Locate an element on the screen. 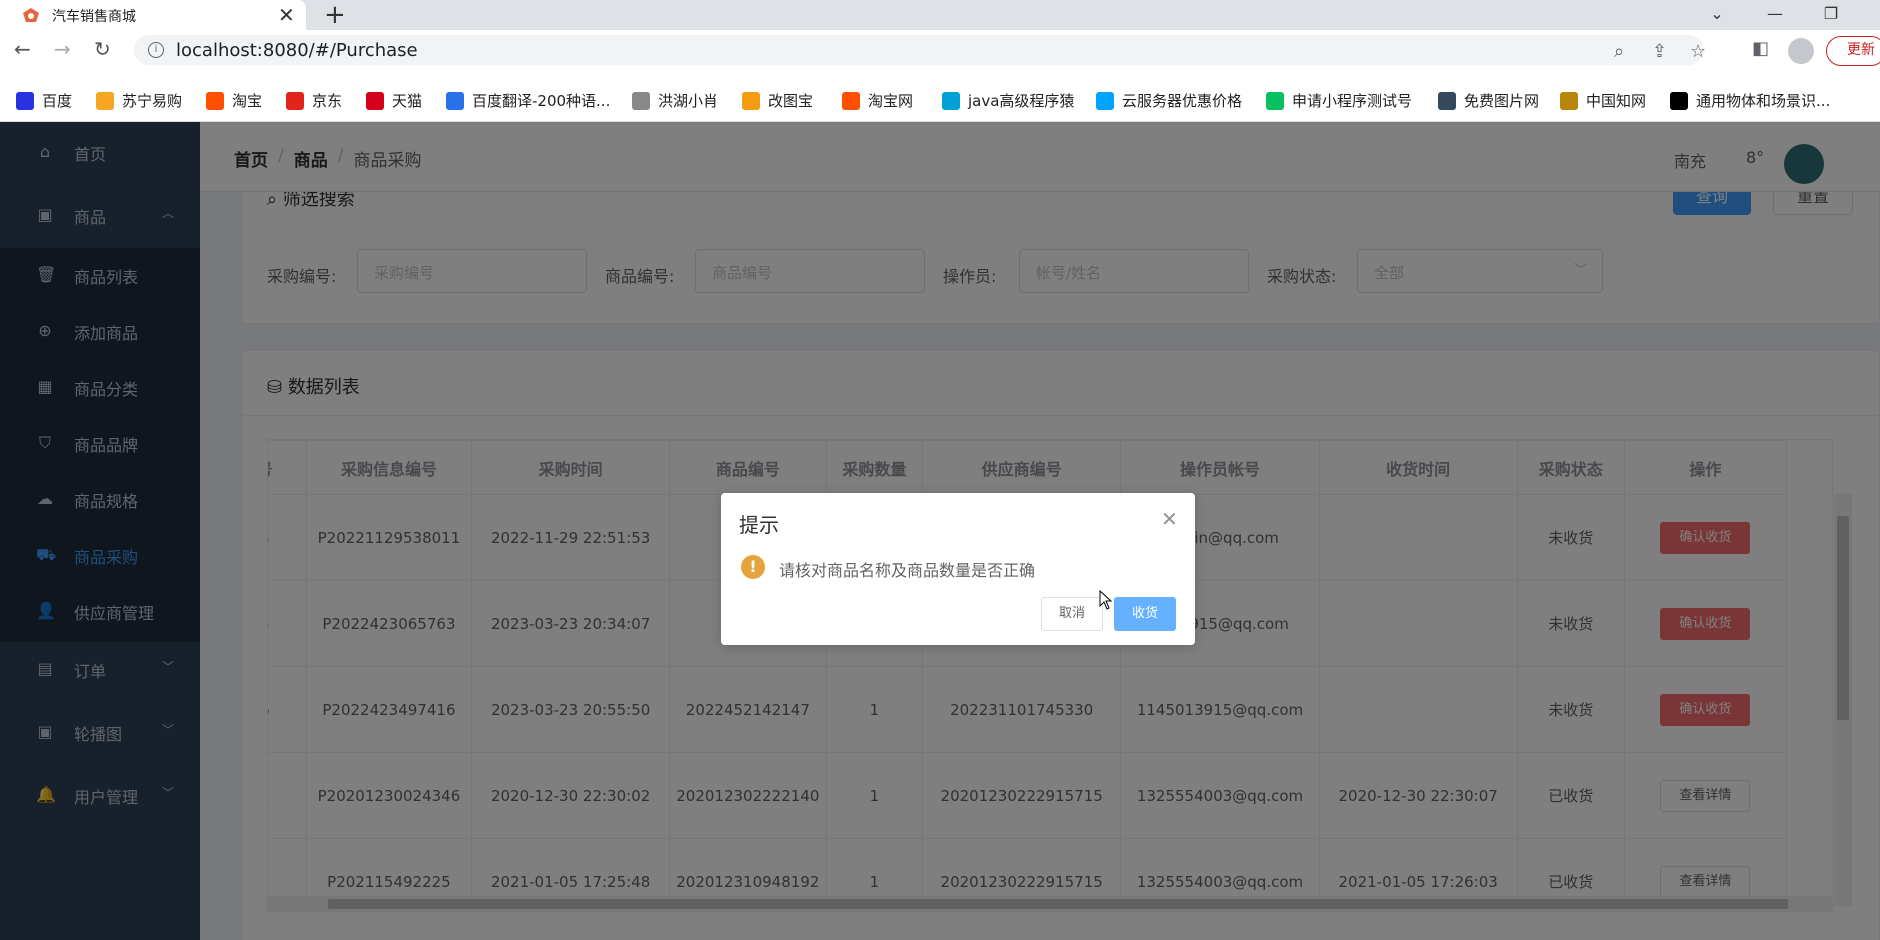 Image resolution: width=1880 pixels, height=940 pixels. omnibox: i localhost:8080/#/Purchase ⌕ ⇪ ☆ is located at coordinates (920, 50).